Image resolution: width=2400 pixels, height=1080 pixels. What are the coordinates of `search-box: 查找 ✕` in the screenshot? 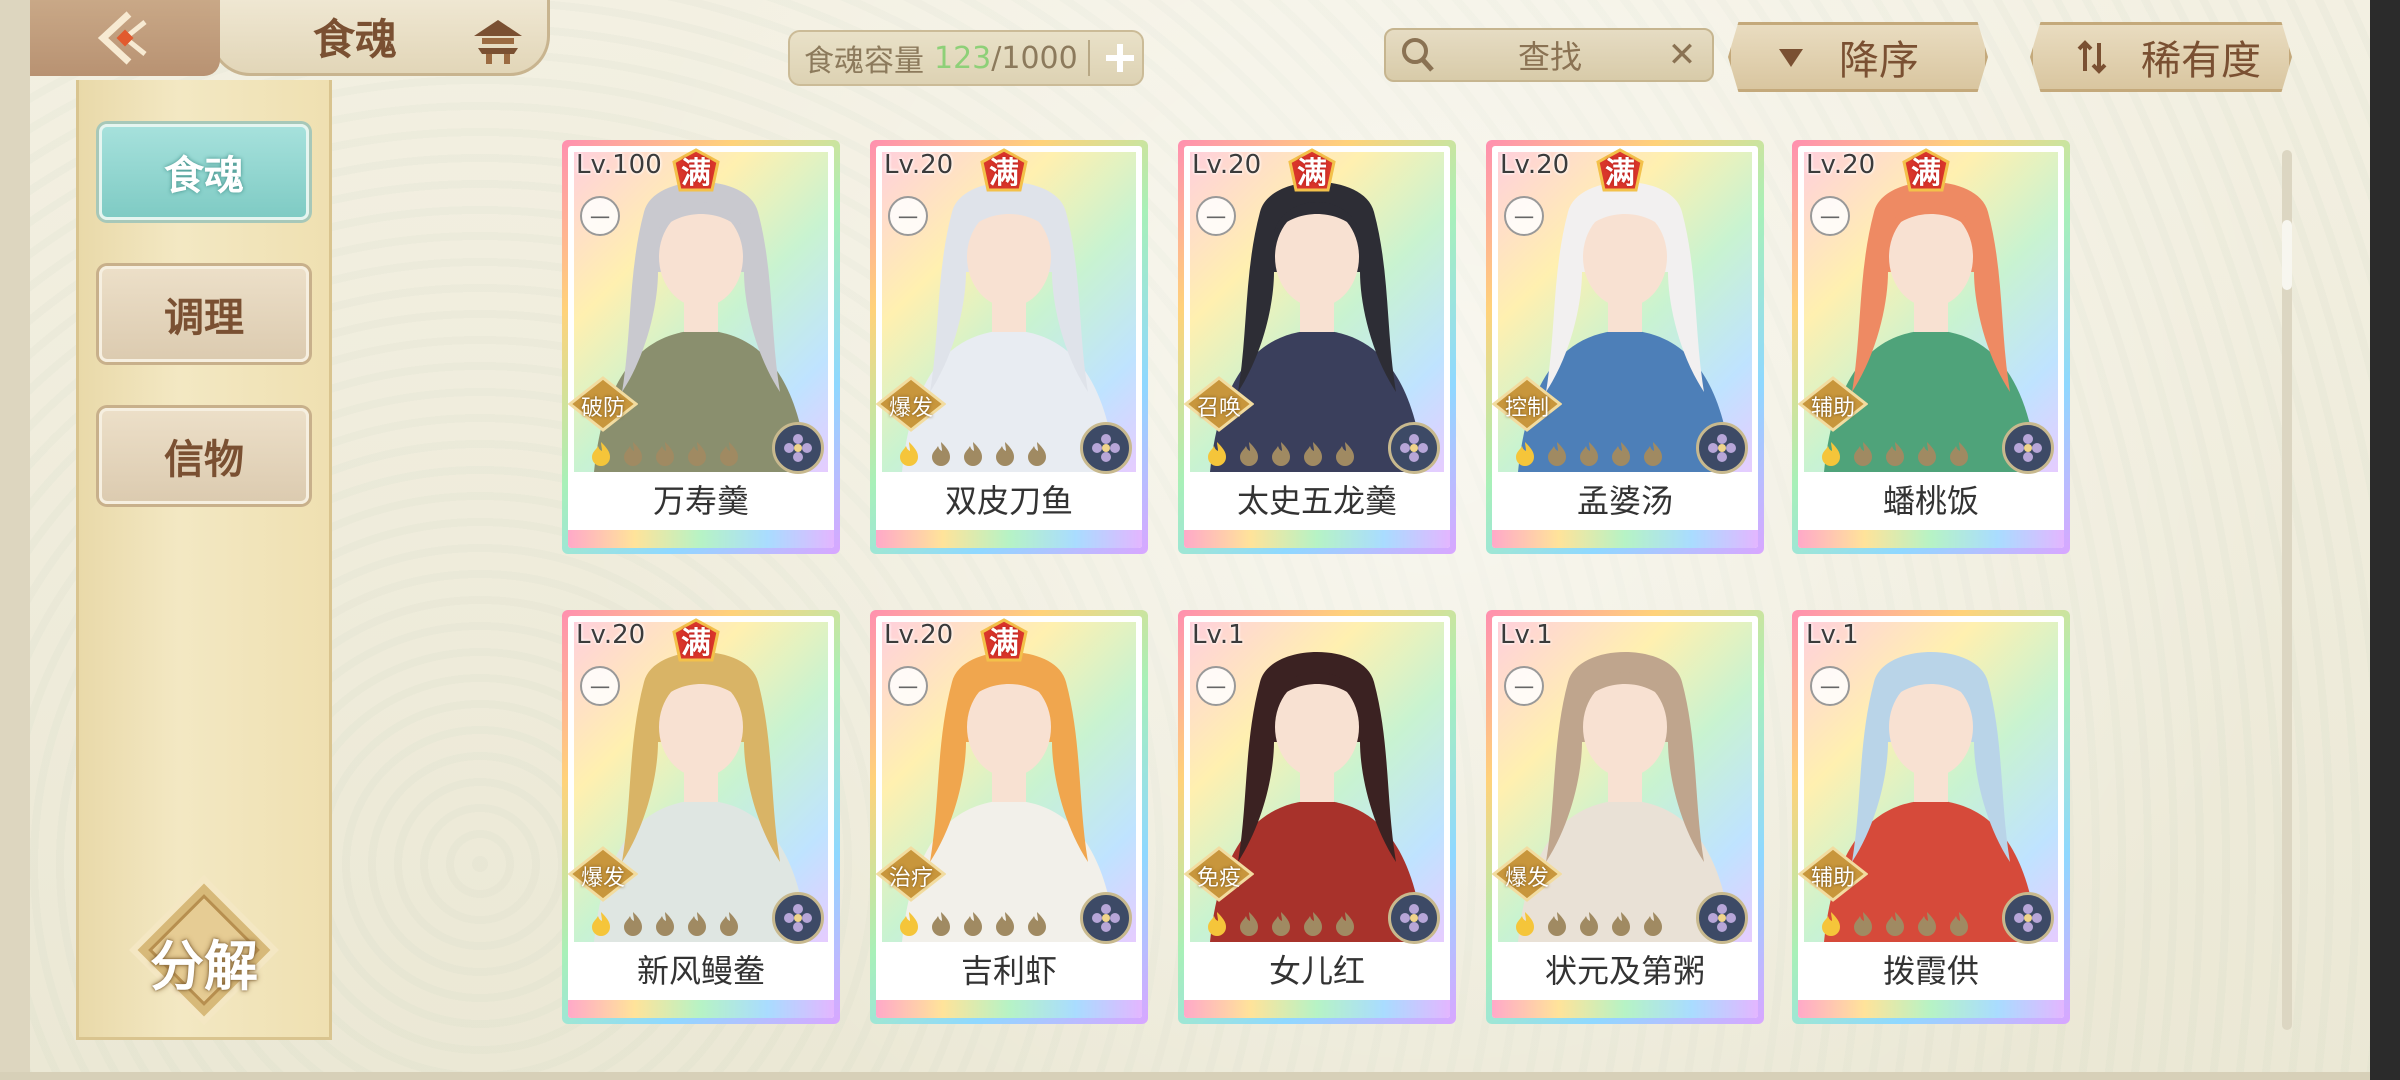 It's located at (1549, 55).